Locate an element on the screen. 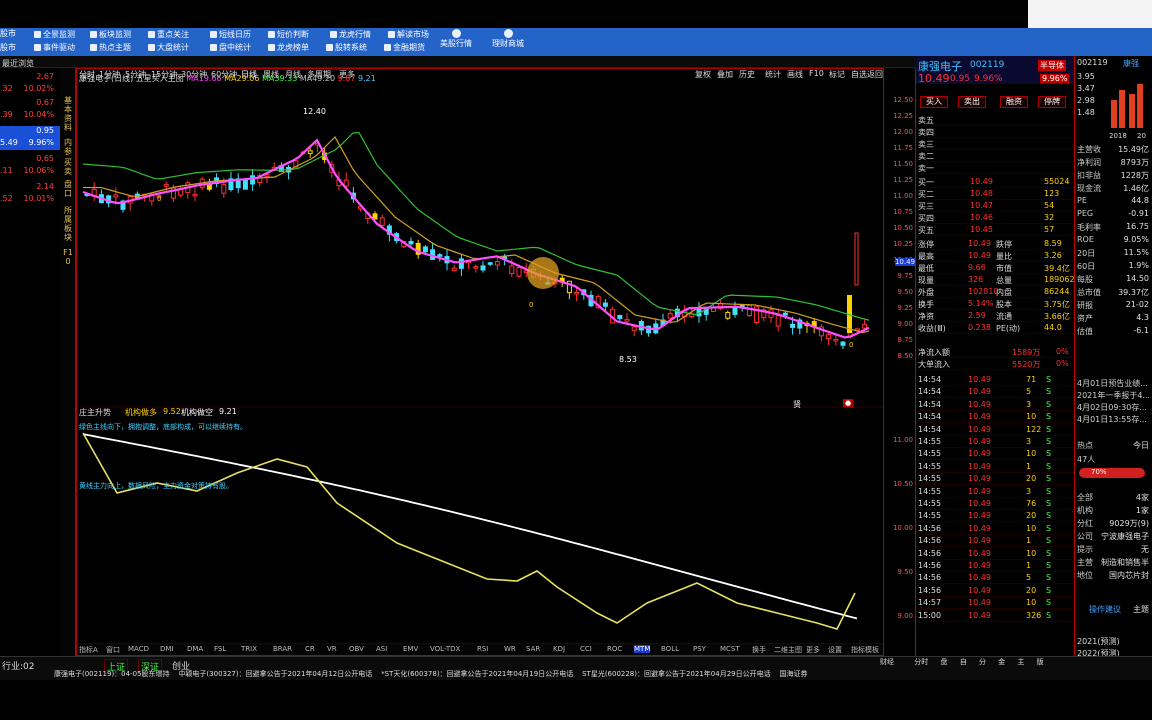 The height and width of the screenshot is (720, 1152). tool-tab: 自选 is located at coordinates (859, 74).